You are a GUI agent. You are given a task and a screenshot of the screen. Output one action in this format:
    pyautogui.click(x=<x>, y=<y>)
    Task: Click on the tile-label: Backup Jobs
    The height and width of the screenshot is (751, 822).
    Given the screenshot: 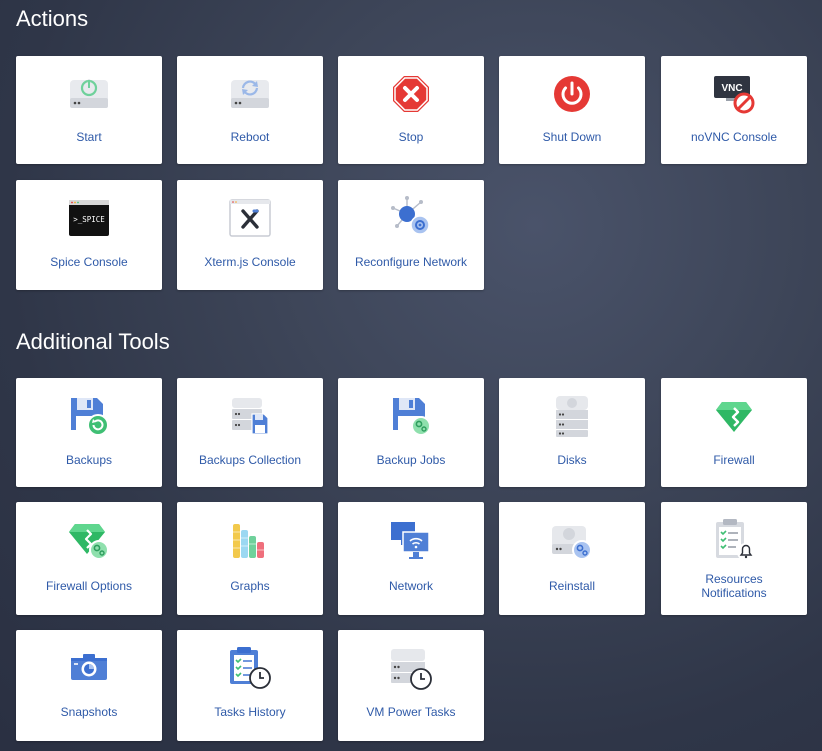 What is the action you would take?
    pyautogui.click(x=411, y=460)
    